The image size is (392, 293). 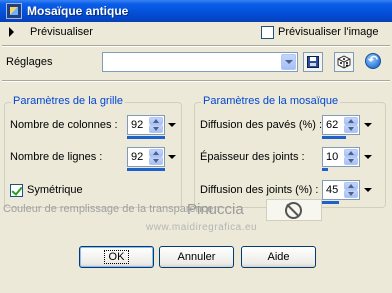 I want to click on joint-thickness-dropdown-icon, so click(x=368, y=157).